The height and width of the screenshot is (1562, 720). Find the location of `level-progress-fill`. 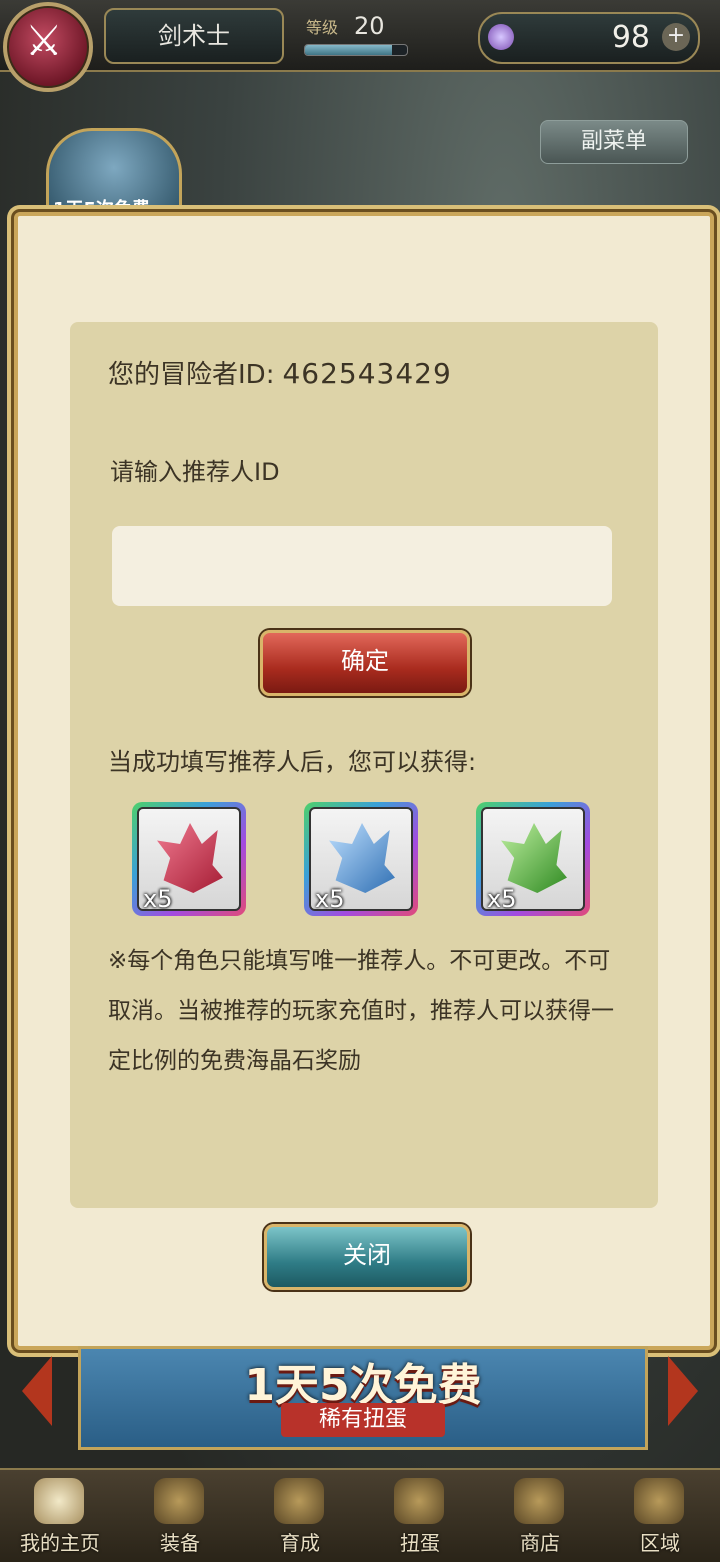

level-progress-fill is located at coordinates (348, 50).